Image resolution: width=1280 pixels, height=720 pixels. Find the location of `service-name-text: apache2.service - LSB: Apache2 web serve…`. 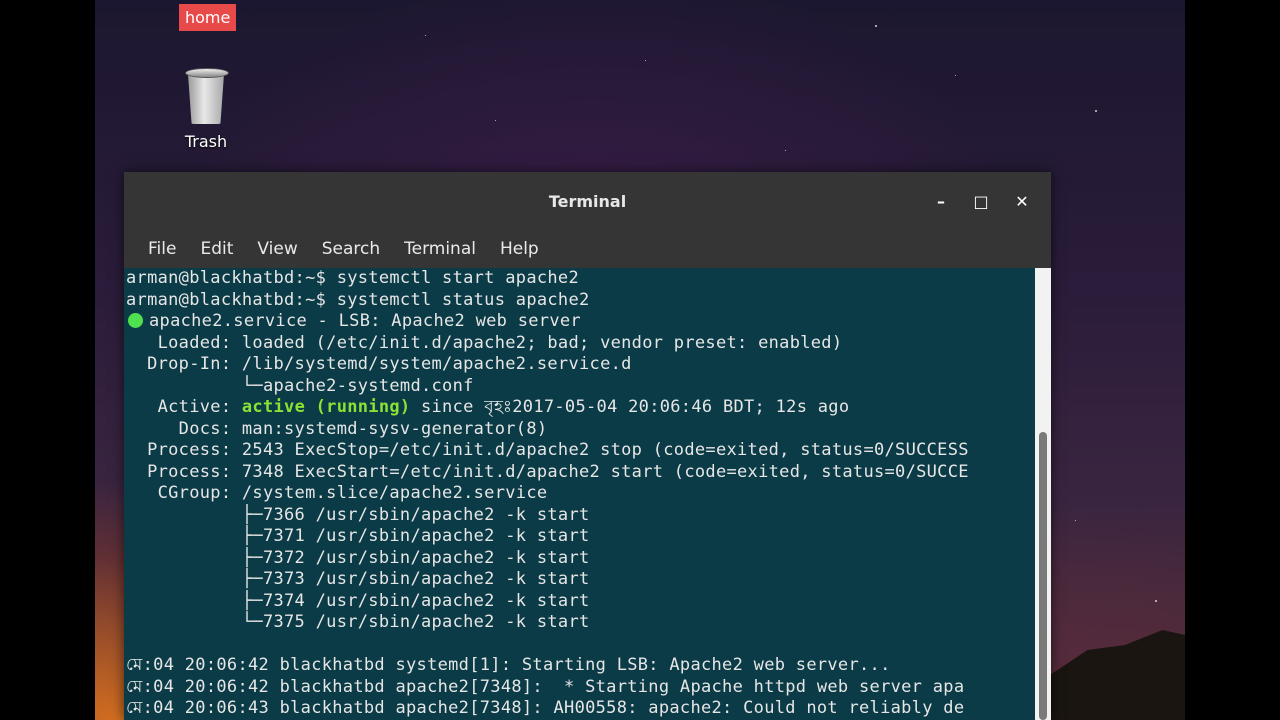

service-name-text: apache2.service - LSB: Apache2 web serve… is located at coordinates (365, 321).